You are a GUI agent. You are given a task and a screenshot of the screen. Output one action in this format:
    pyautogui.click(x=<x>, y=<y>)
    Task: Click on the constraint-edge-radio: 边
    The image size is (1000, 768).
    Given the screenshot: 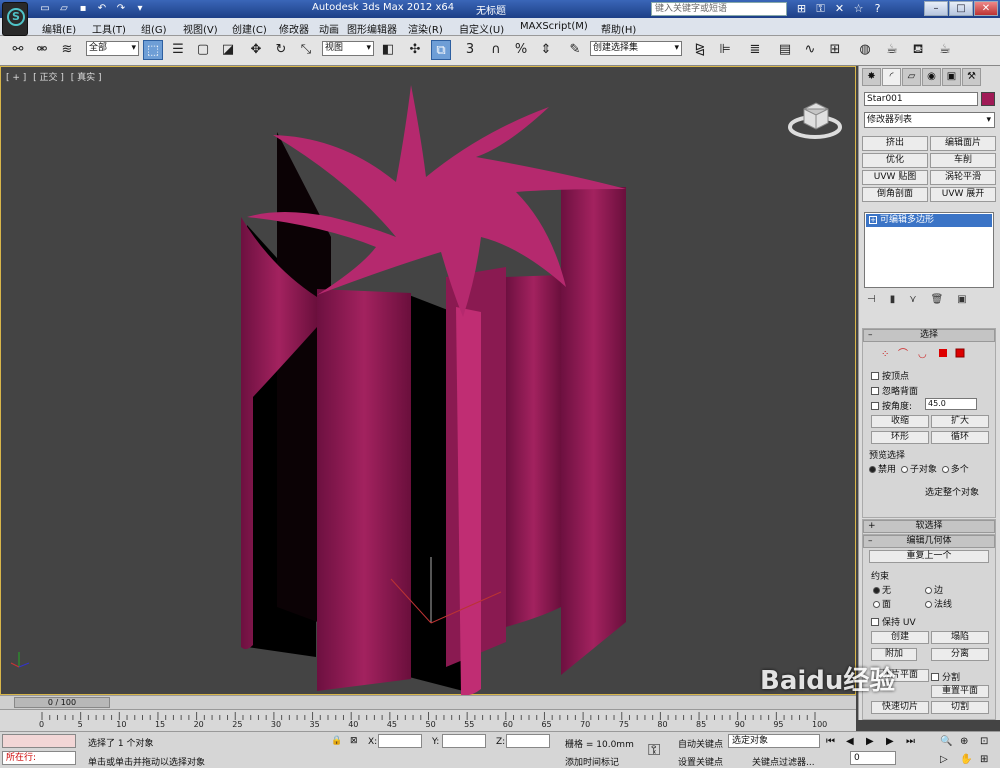 What is the action you would take?
    pyautogui.click(x=933, y=589)
    